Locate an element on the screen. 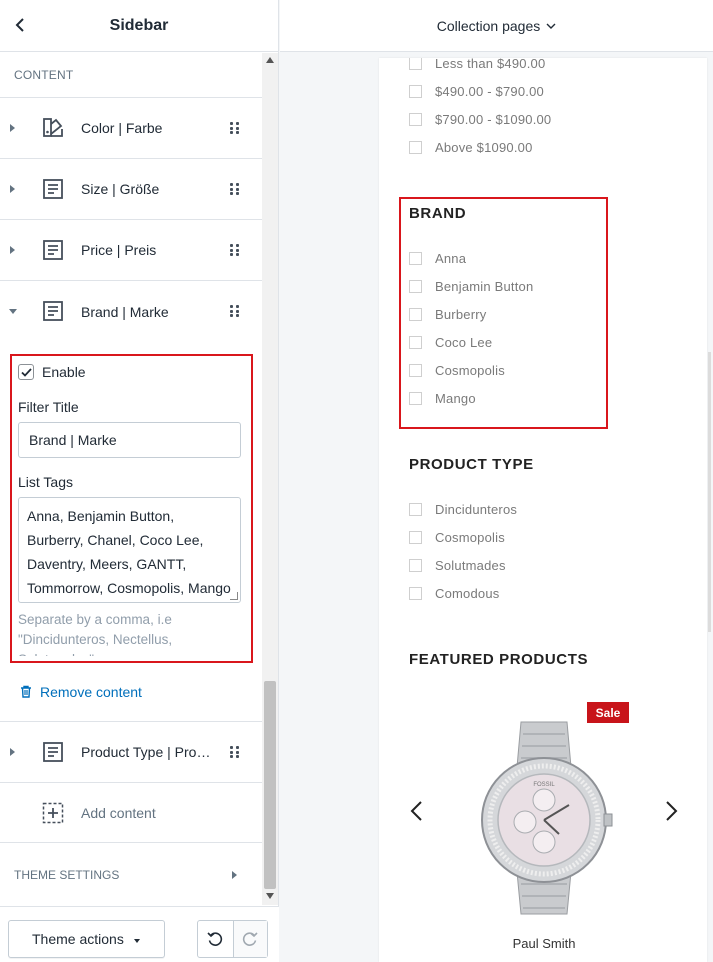 The height and width of the screenshot is (962, 713). filter-option-type-1: Cosmopolis is located at coordinates (457, 537).